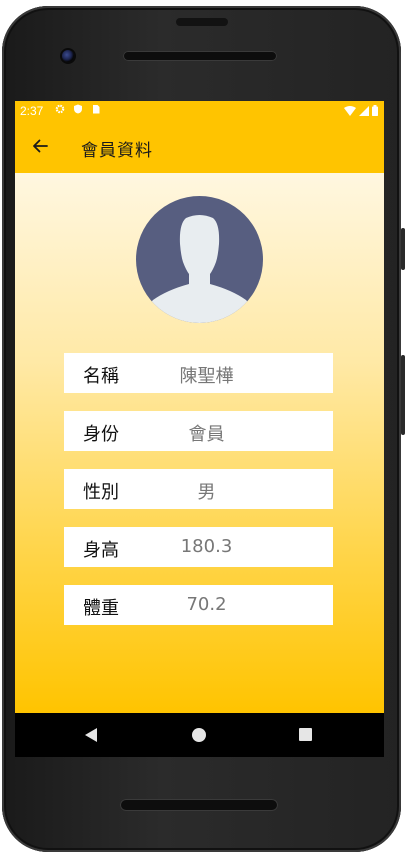 The height and width of the screenshot is (858, 405). Describe the element at coordinates (117, 151) in the screenshot. I see `page-title: 會員資料` at that location.